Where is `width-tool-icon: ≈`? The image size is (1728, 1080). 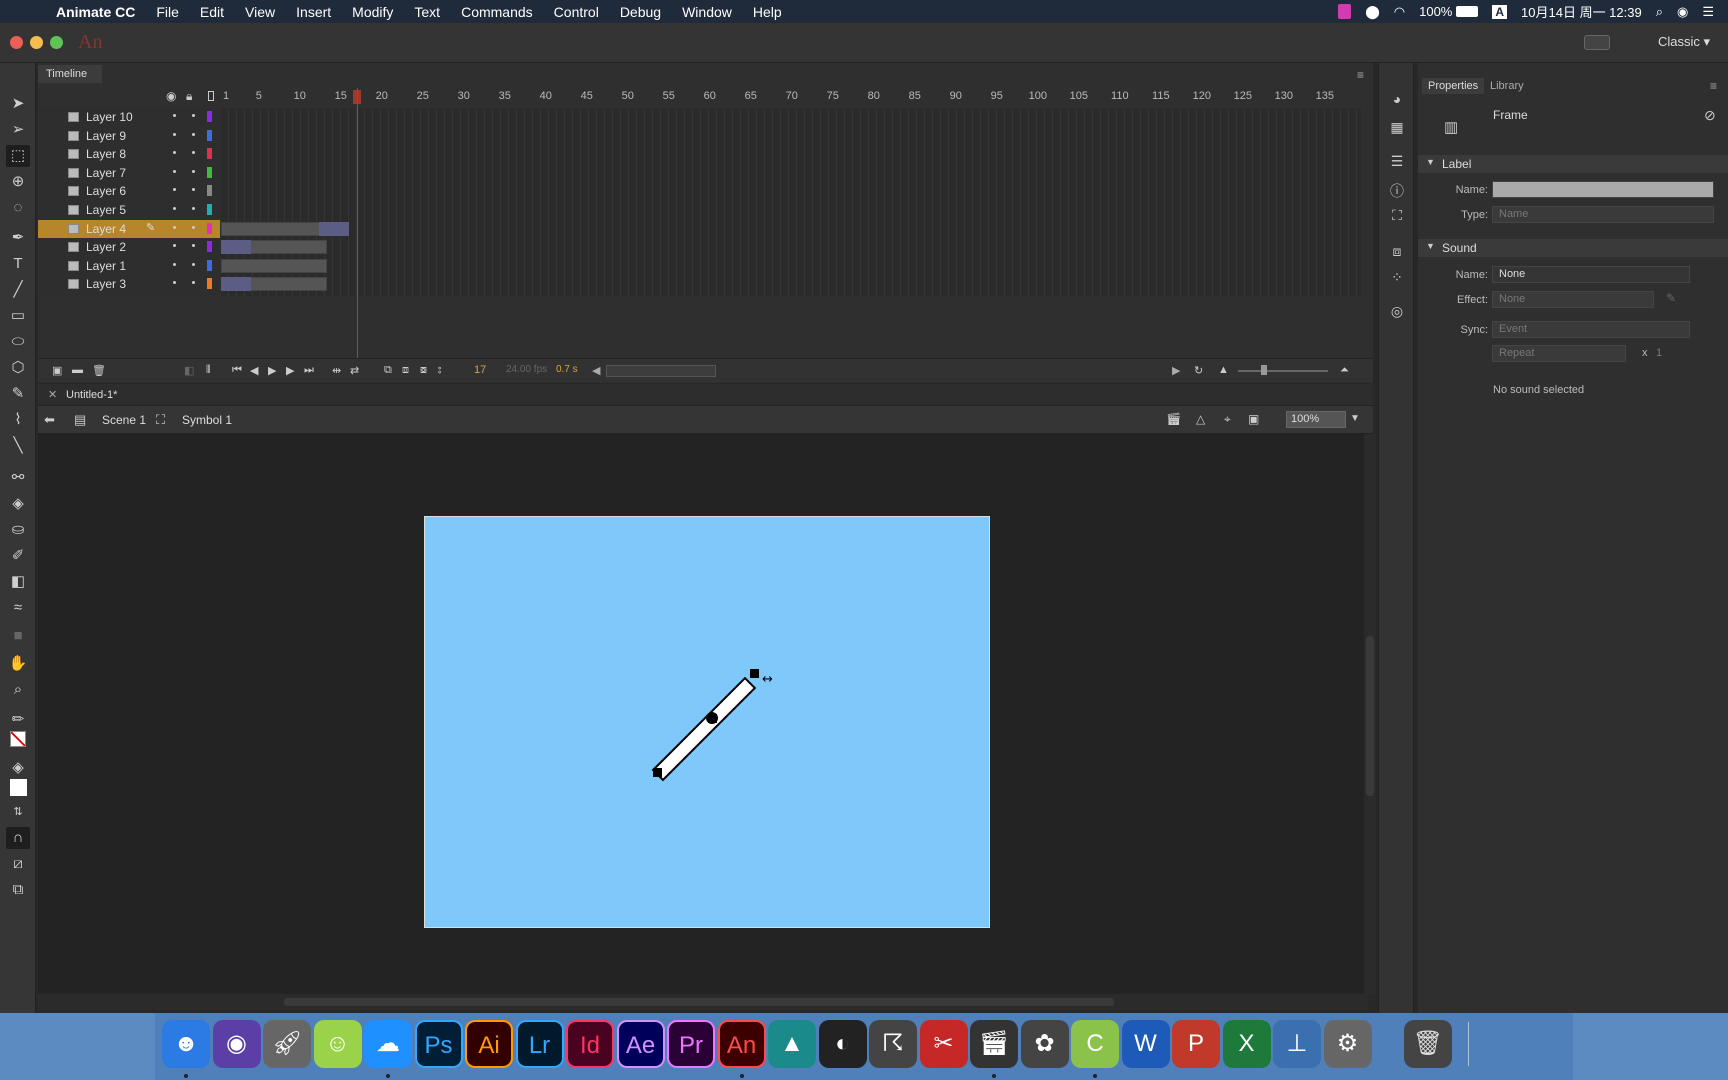
width-tool-icon: ≈ is located at coordinates (18, 608).